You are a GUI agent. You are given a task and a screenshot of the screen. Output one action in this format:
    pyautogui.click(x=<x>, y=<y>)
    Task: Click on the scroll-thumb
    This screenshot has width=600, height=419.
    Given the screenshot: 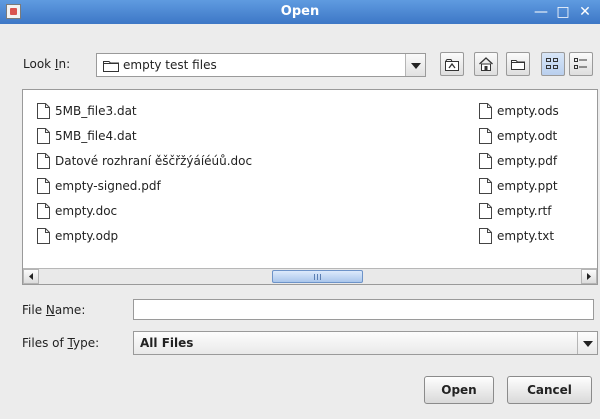 What is the action you would take?
    pyautogui.click(x=317, y=276)
    